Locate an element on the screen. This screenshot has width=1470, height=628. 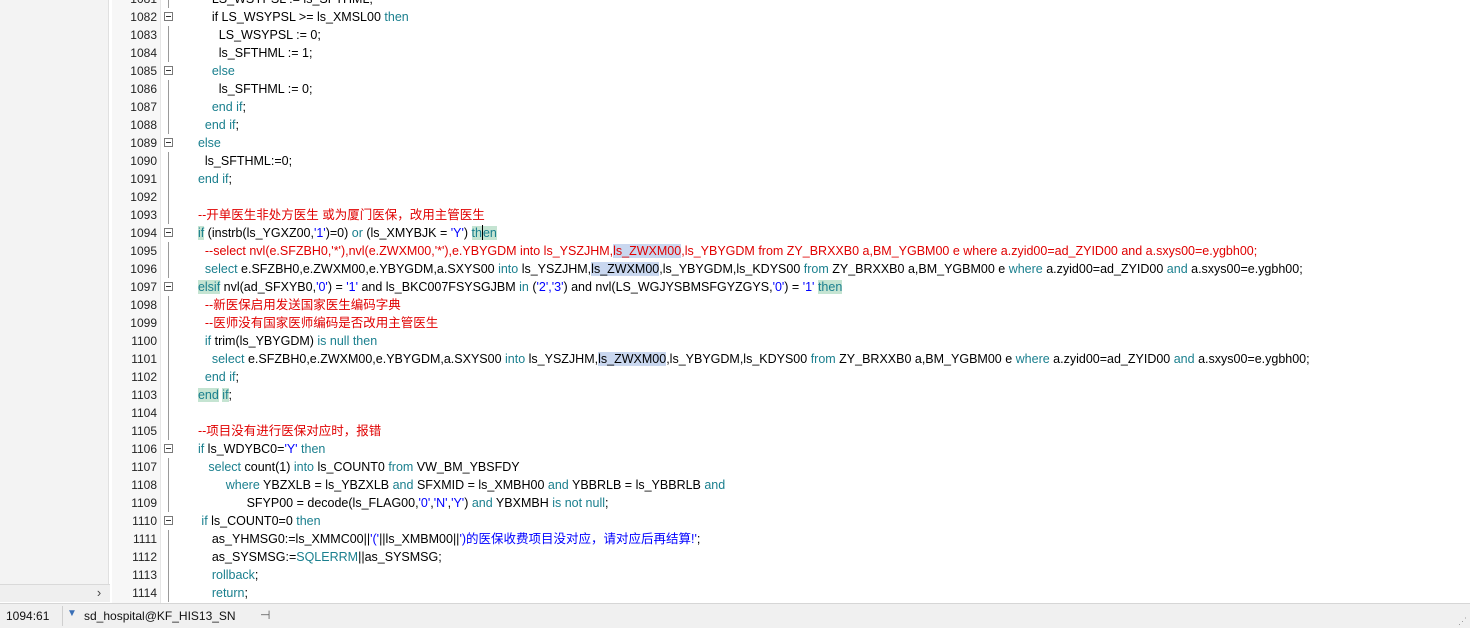
object-browser-panel is located at coordinates (54, 292).